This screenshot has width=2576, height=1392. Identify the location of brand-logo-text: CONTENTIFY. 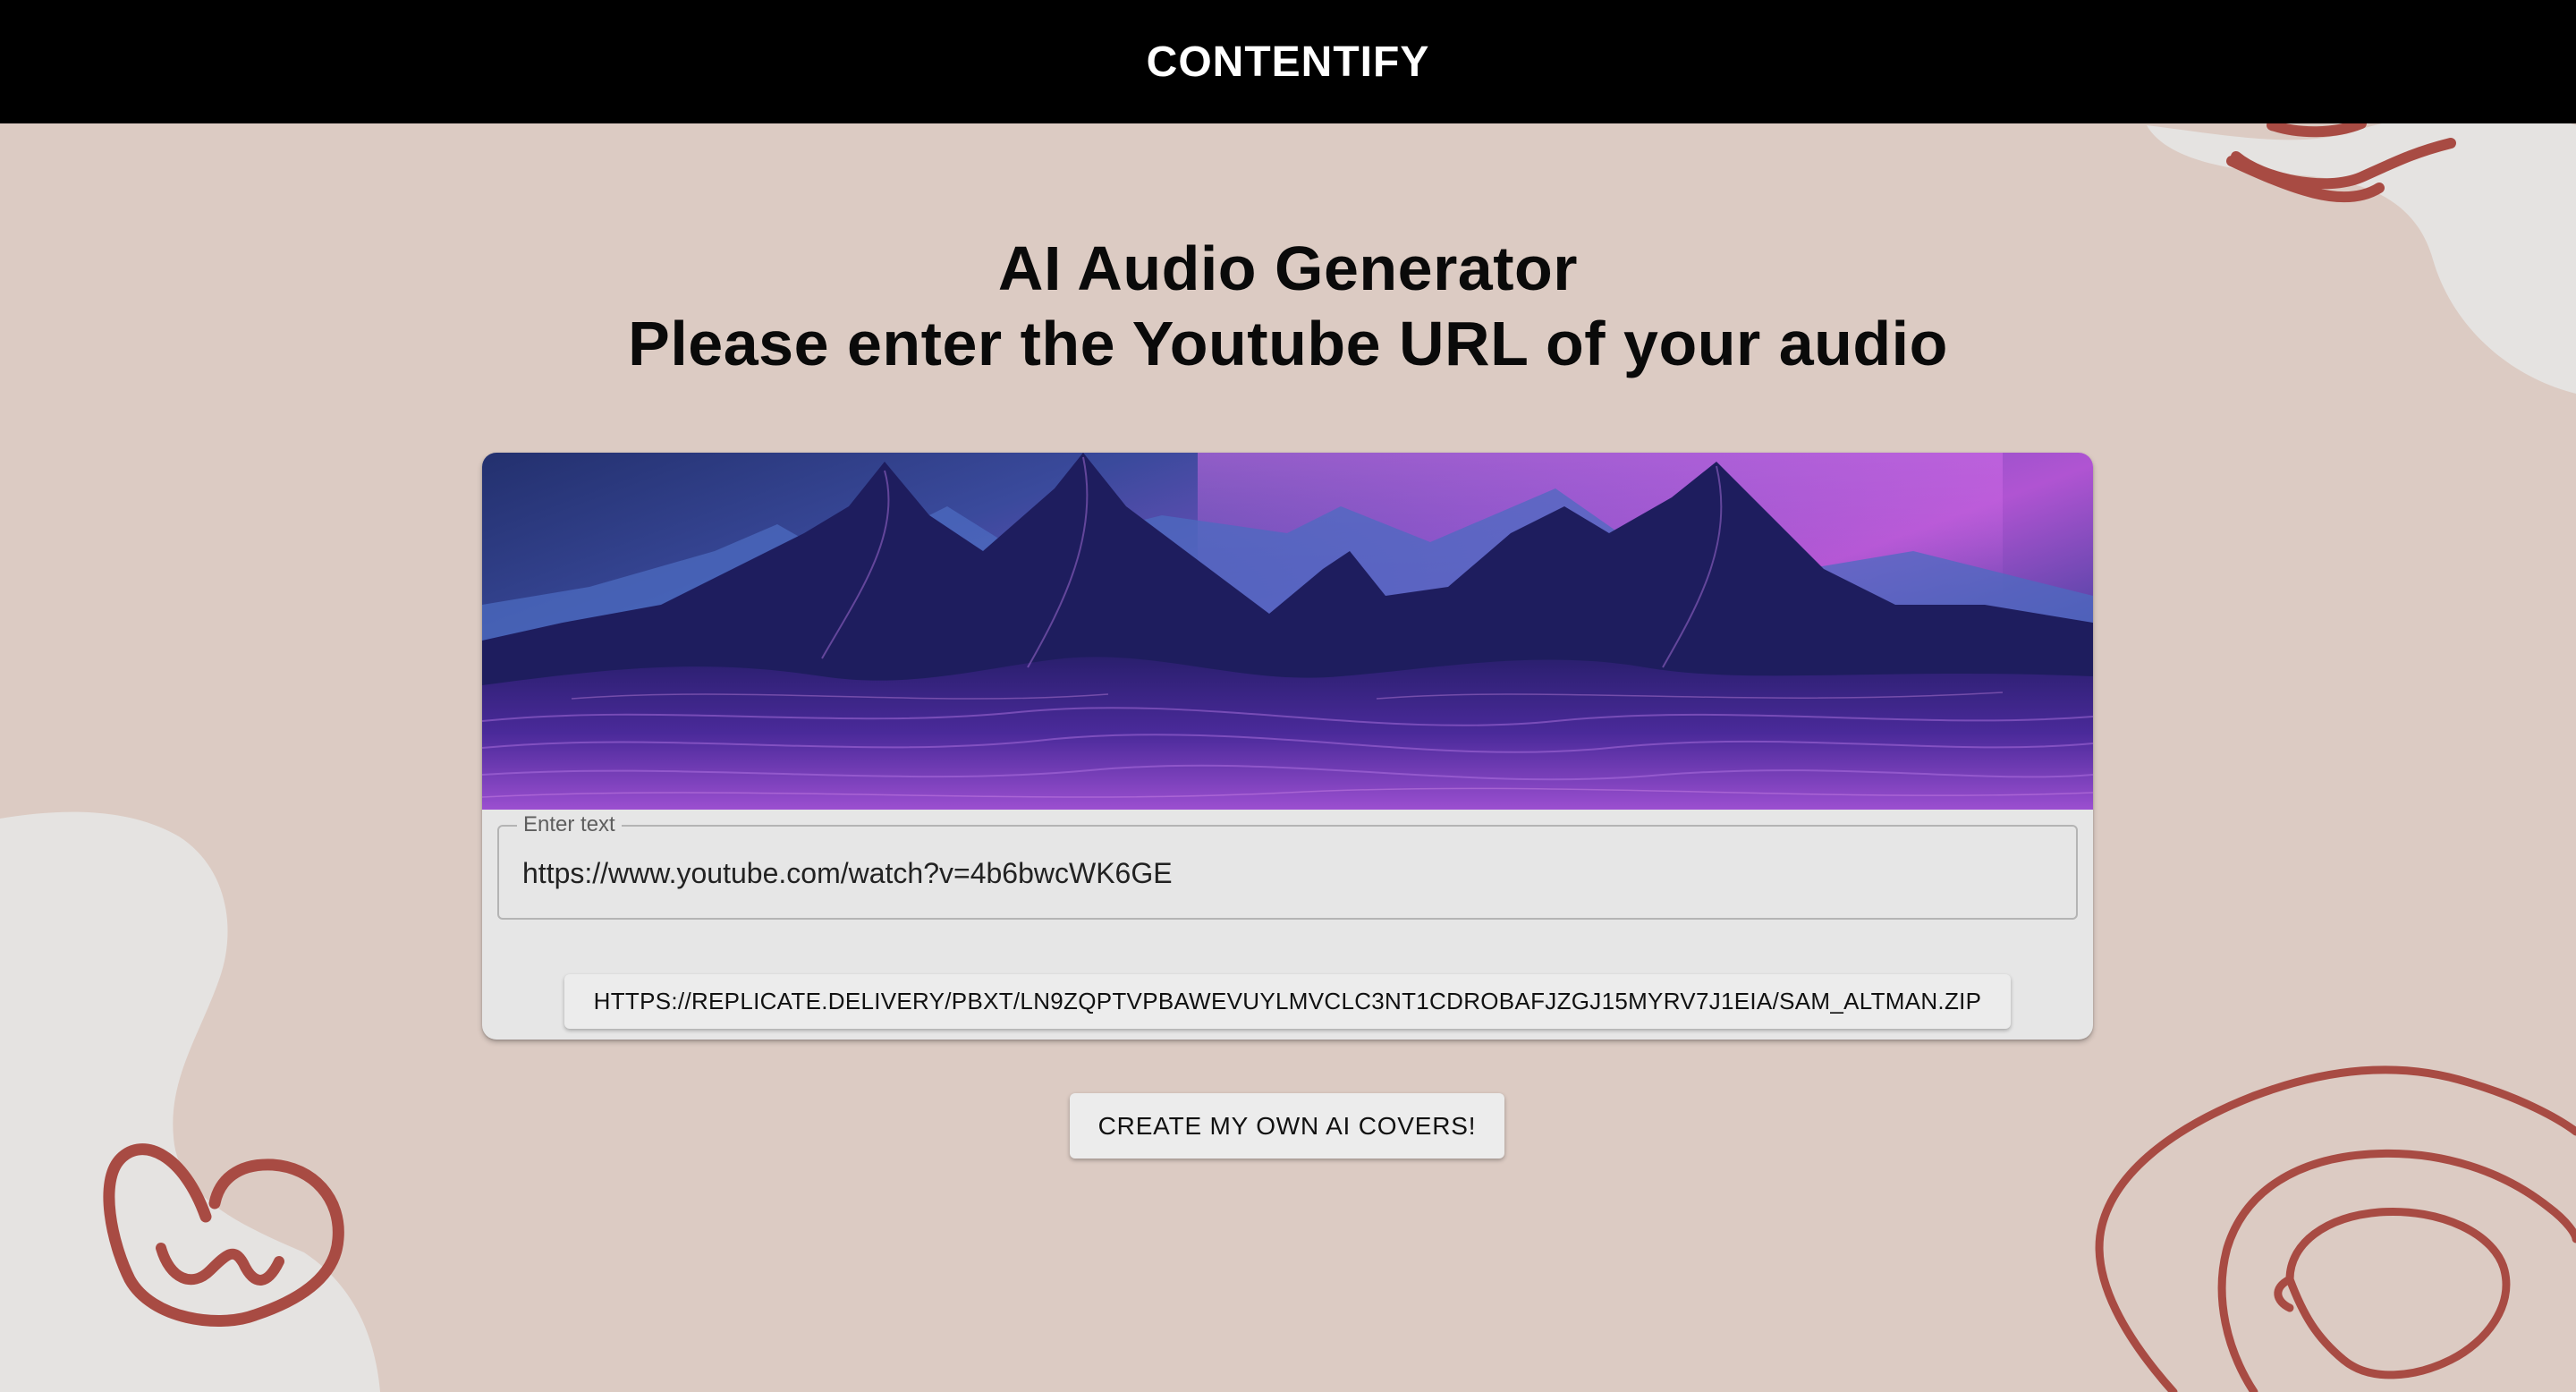
(1288, 62).